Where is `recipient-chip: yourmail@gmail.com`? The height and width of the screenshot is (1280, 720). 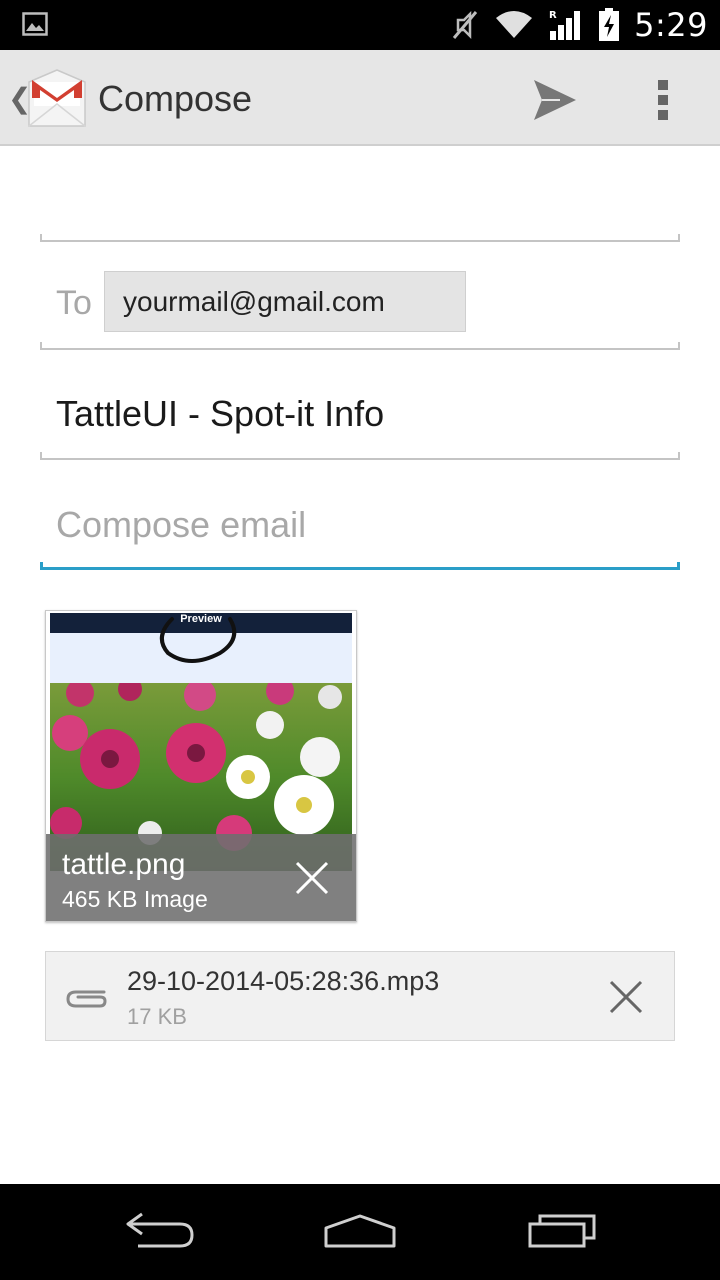 recipient-chip: yourmail@gmail.com is located at coordinates (285, 301).